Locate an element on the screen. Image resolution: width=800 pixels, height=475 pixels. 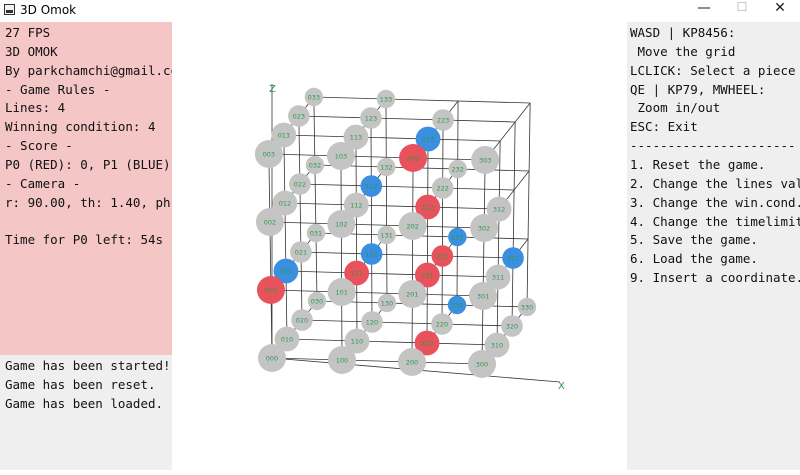
grid-node-302: 302 is located at coordinates (484, 228).